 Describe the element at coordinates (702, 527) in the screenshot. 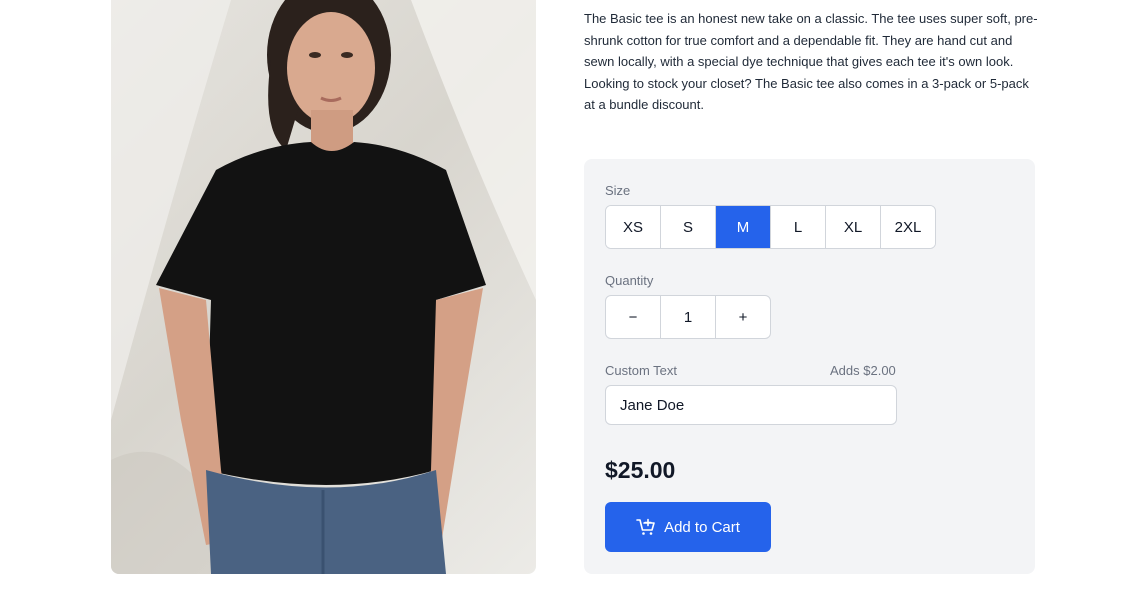

I see `add-to-cart-label: Add to Cart` at that location.